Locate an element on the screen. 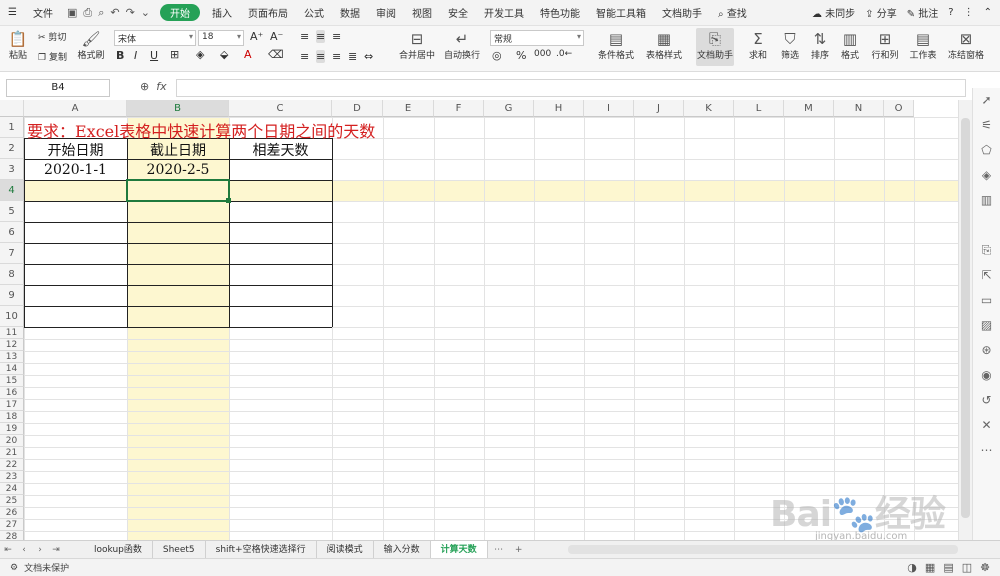 This screenshot has height=576, width=1000. row-header: 7 is located at coordinates (12, 253).